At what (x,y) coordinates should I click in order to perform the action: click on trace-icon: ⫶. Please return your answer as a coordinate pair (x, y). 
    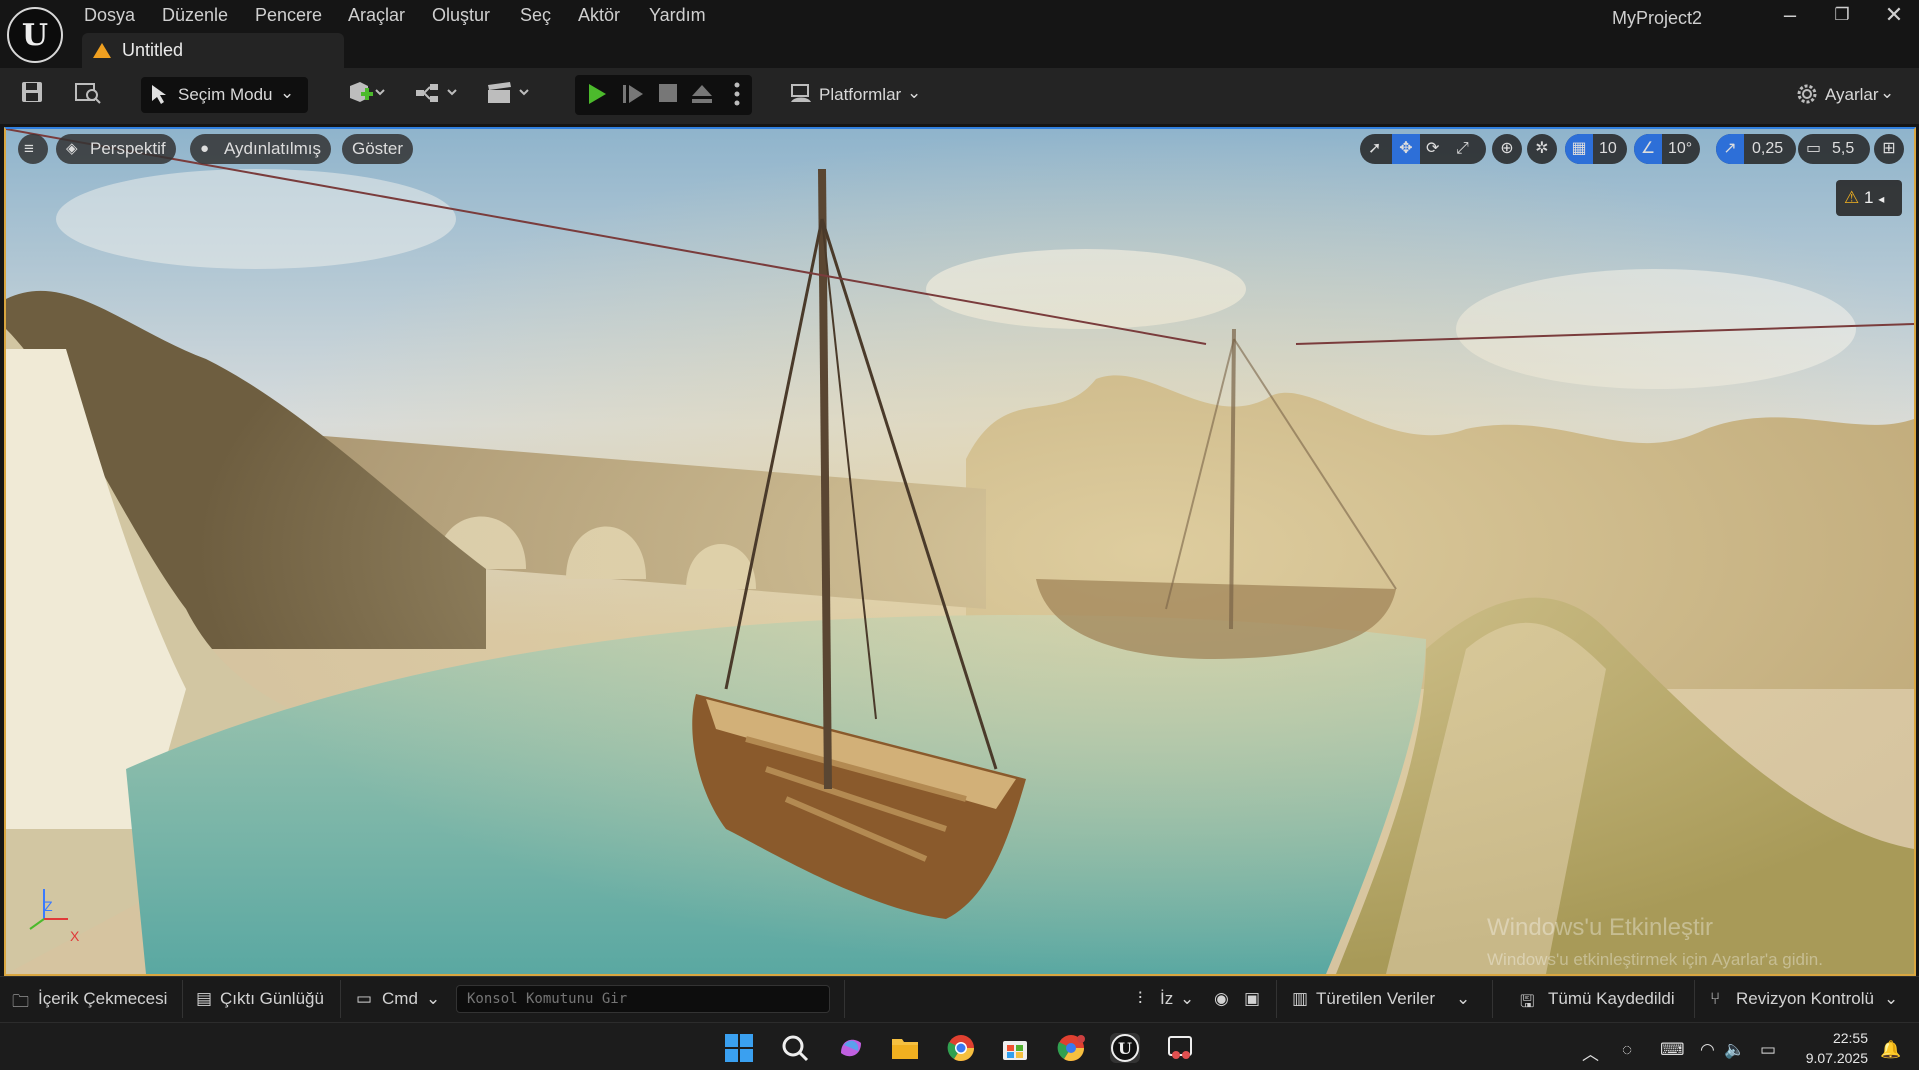
    Looking at the image, I should click on (1140, 998).